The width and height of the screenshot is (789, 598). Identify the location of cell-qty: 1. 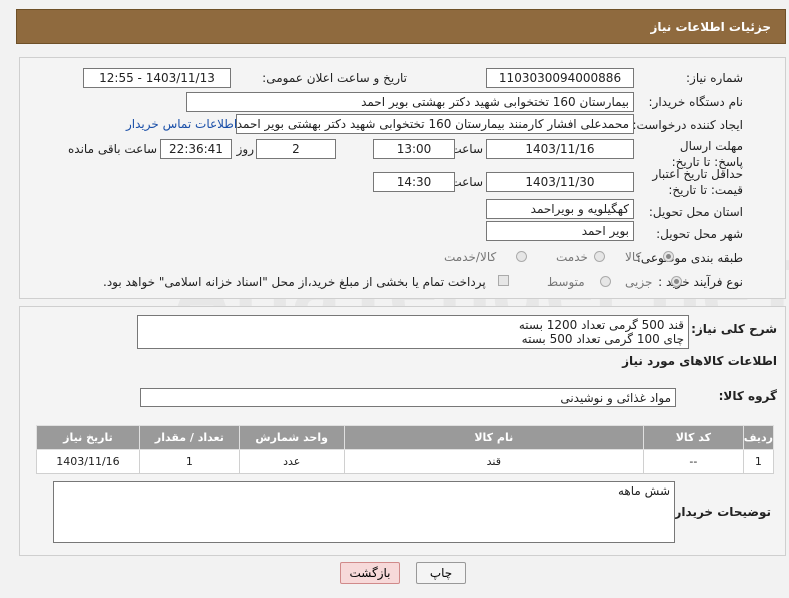
(189, 461).